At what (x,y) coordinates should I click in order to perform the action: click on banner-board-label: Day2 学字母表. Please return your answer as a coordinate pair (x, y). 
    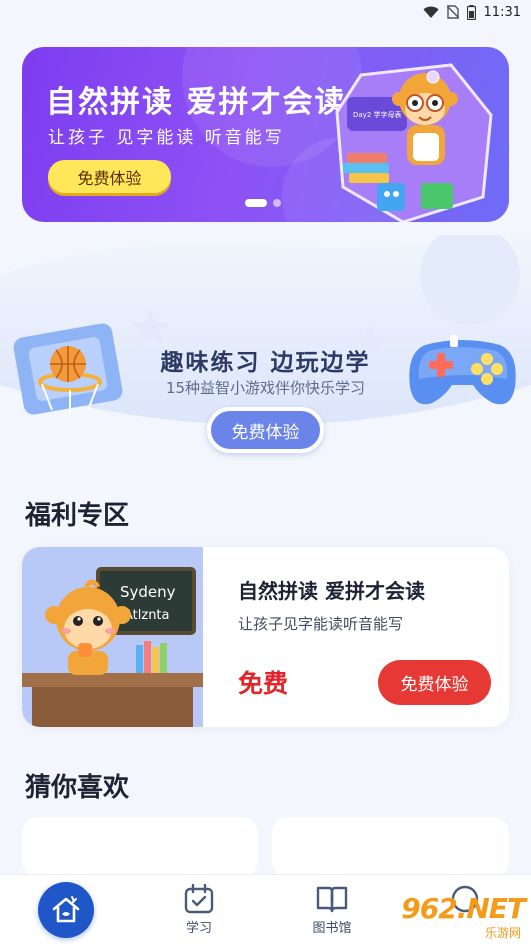
    Looking at the image, I should click on (377, 114).